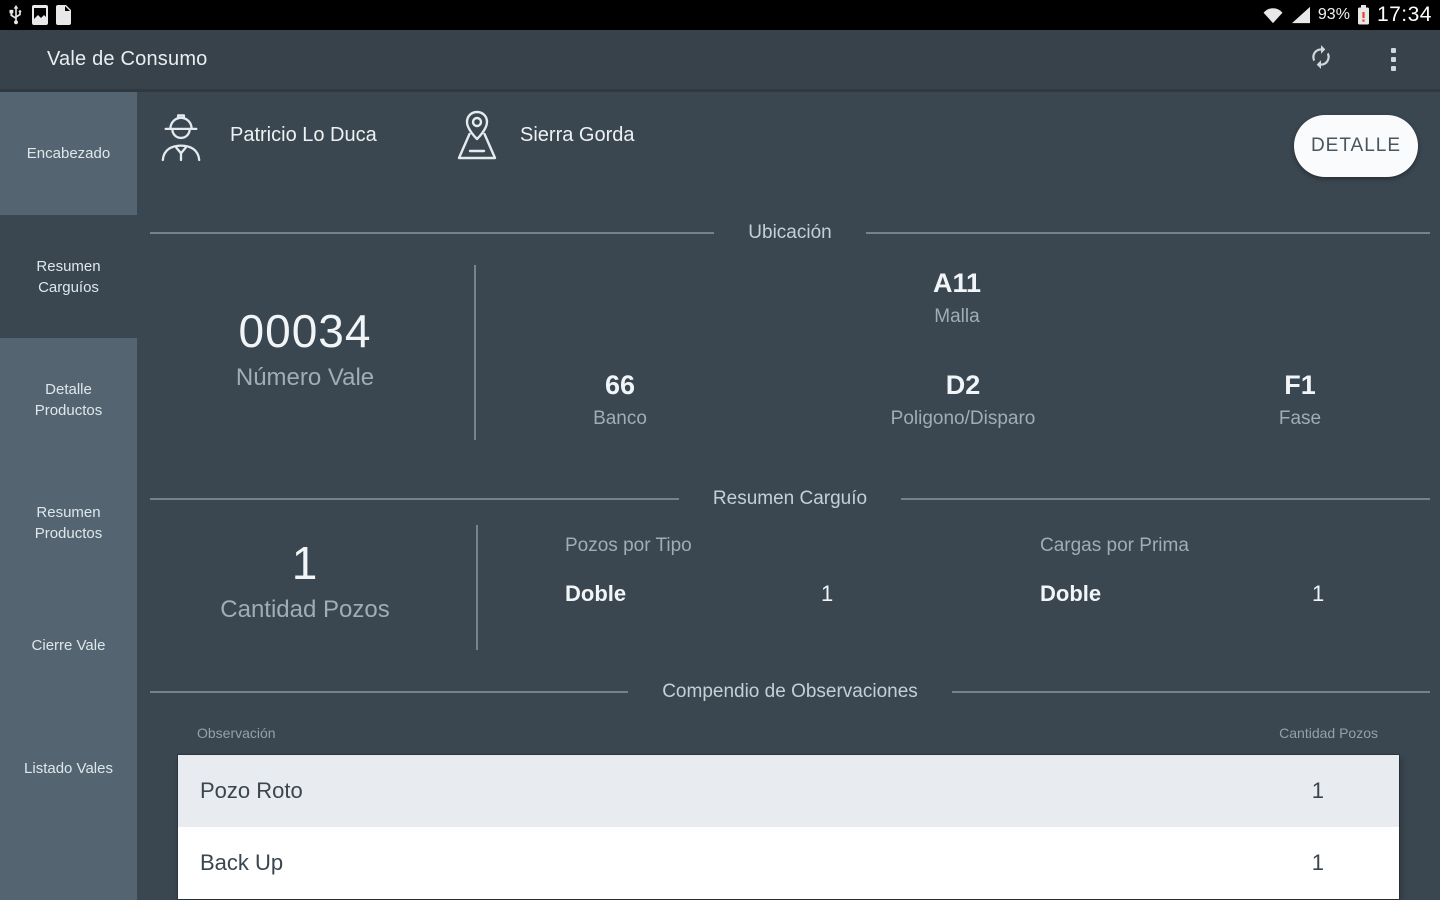  Describe the element at coordinates (963, 385) in the screenshot. I see `poligono-value: D2` at that location.